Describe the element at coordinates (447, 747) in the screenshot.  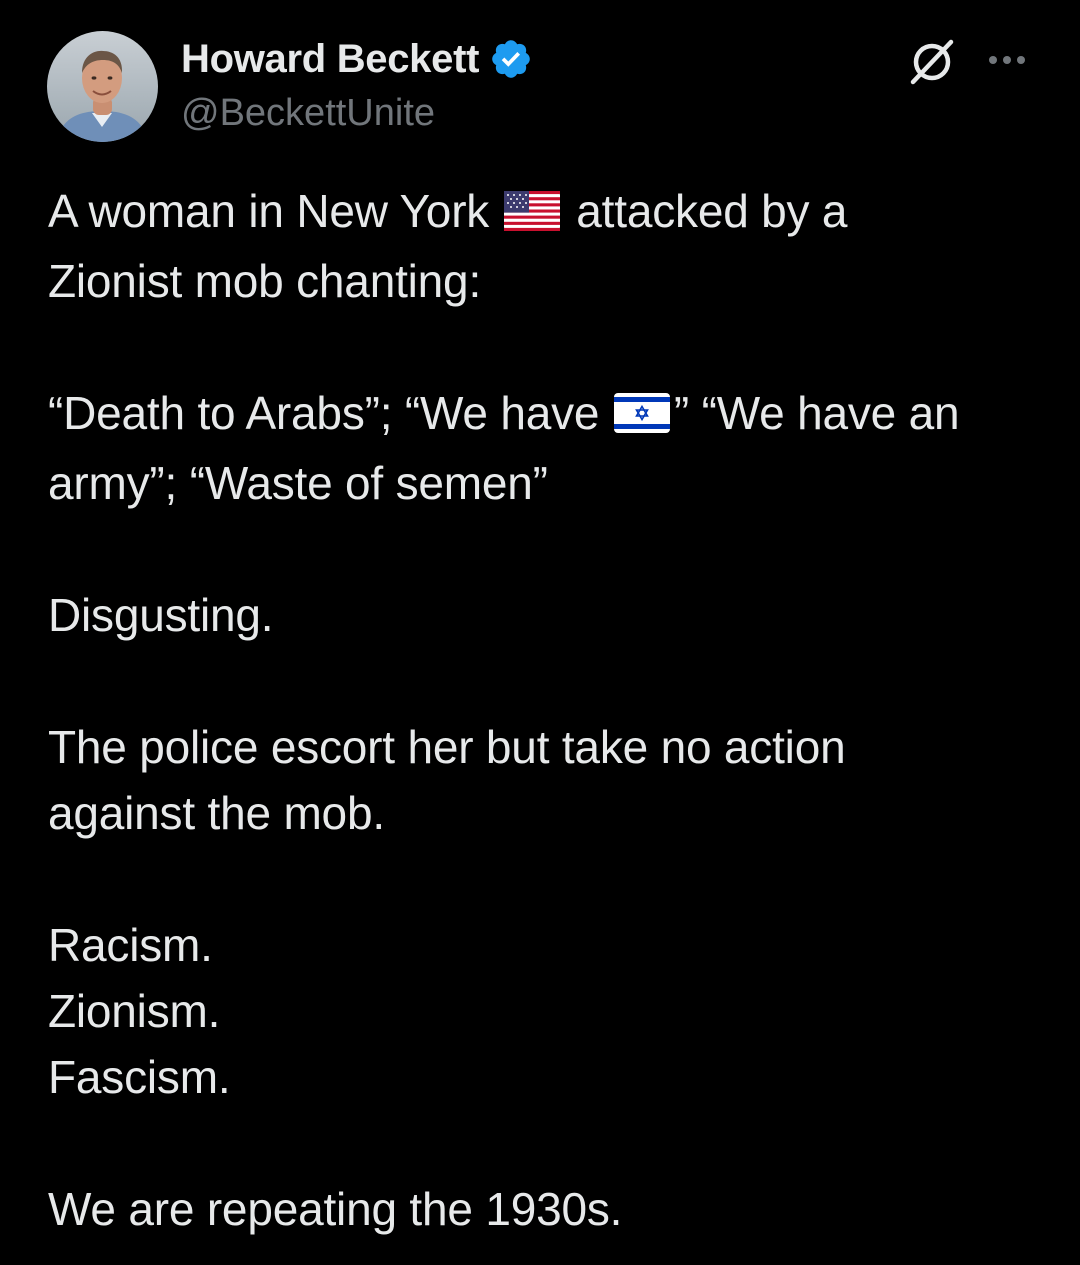
I see `post-line: The police escort her but take no action` at that location.